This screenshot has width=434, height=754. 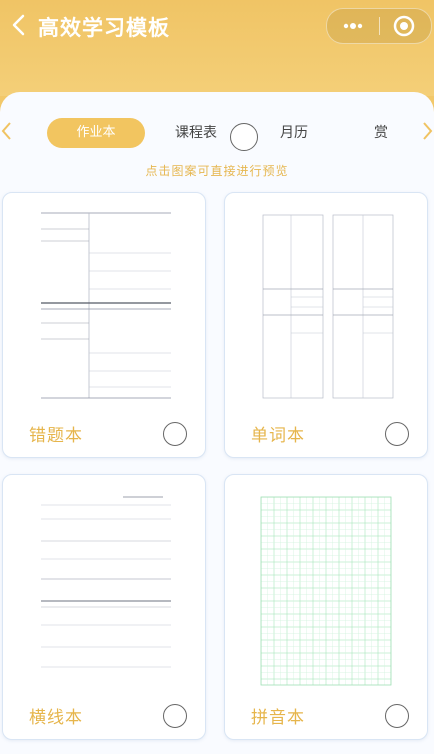 What do you see at coordinates (381, 133) in the screenshot?
I see `tab-reward: 赏` at bounding box center [381, 133].